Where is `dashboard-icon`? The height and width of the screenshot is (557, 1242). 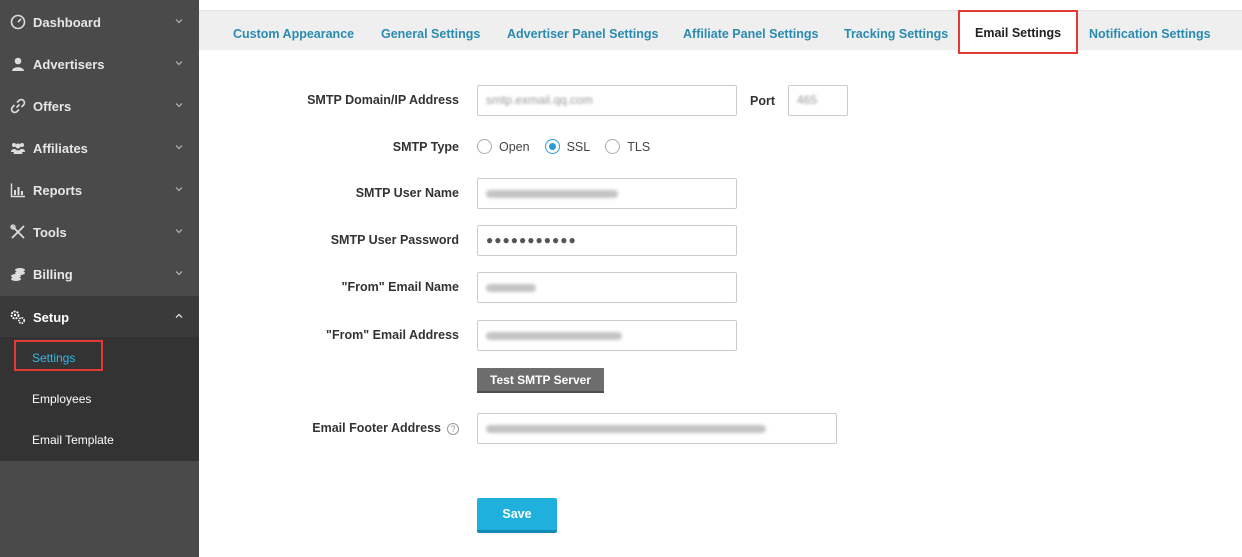
dashboard-icon is located at coordinates (18, 22).